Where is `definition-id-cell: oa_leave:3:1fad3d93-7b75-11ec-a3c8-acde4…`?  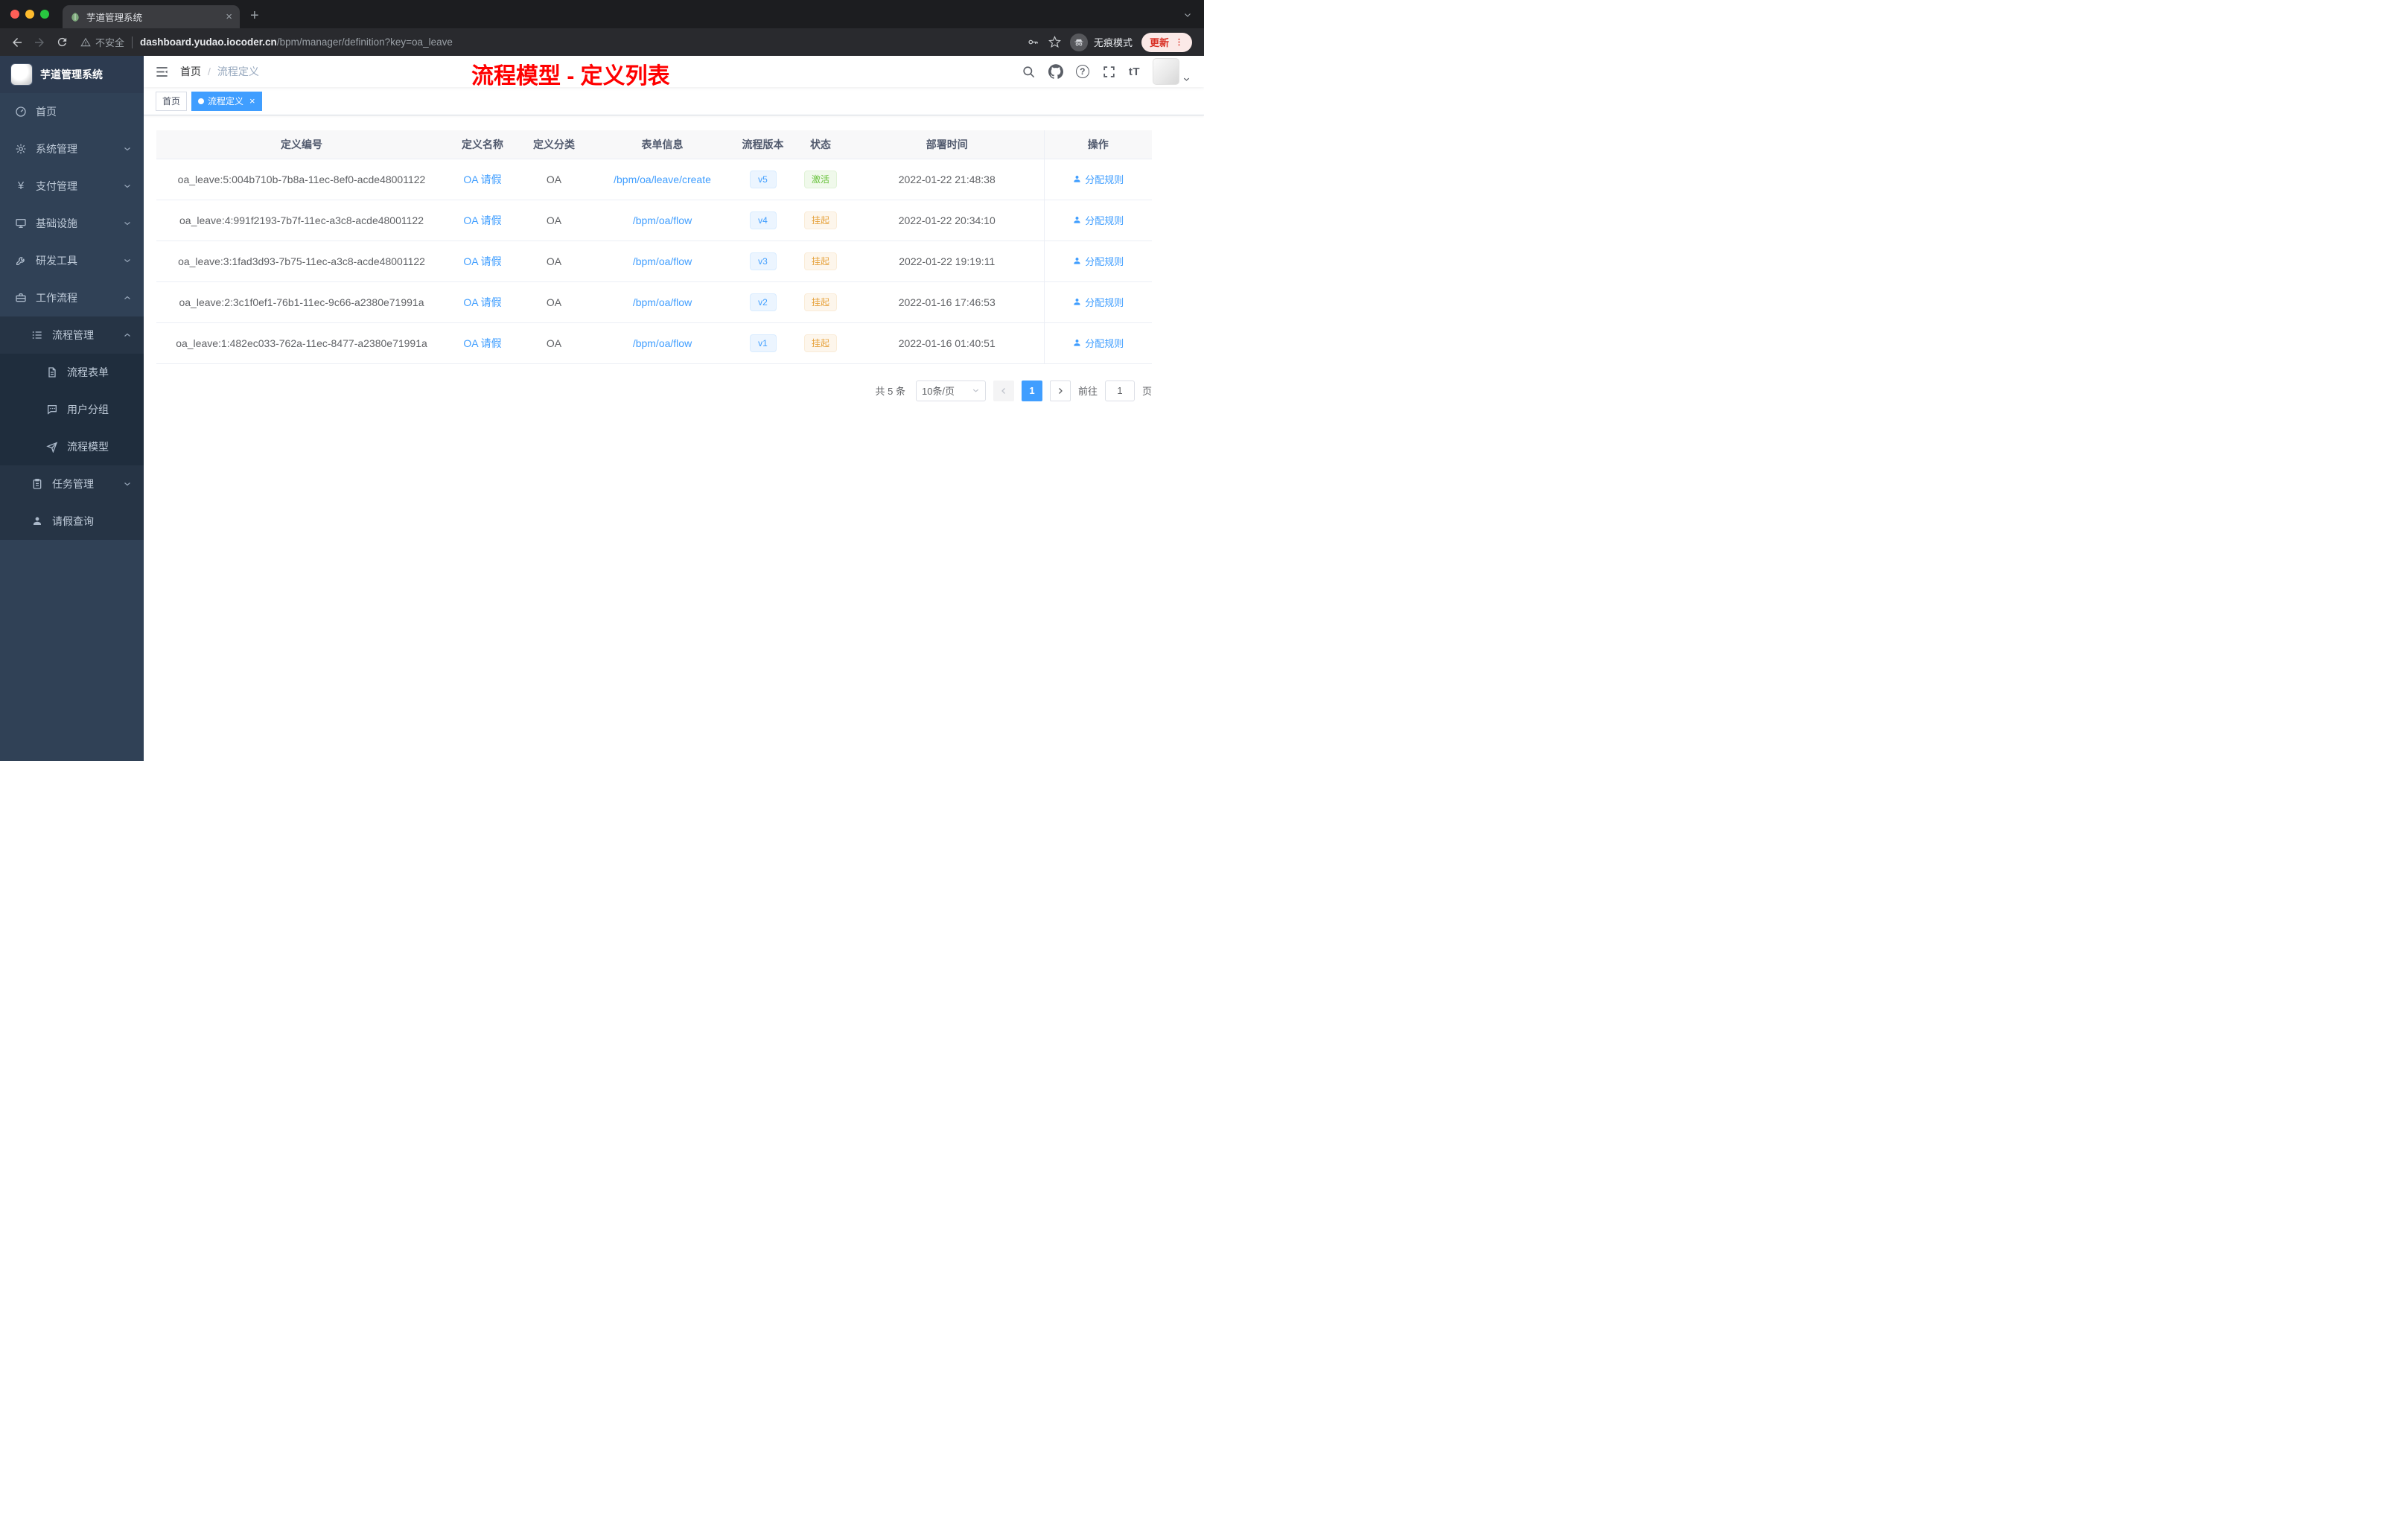
definition-id-cell: oa_leave:3:1fad3d93-7b75-11ec-a3c8-acde4… is located at coordinates (301, 261).